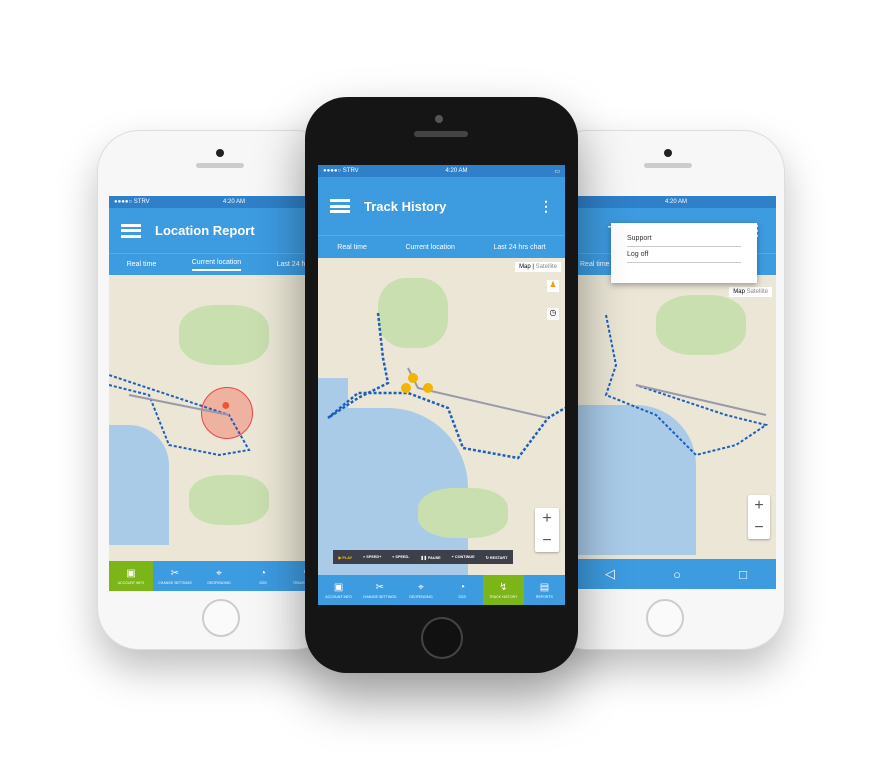  I want to click on pause-button: ❚❚ PAUSE, so click(430, 557).